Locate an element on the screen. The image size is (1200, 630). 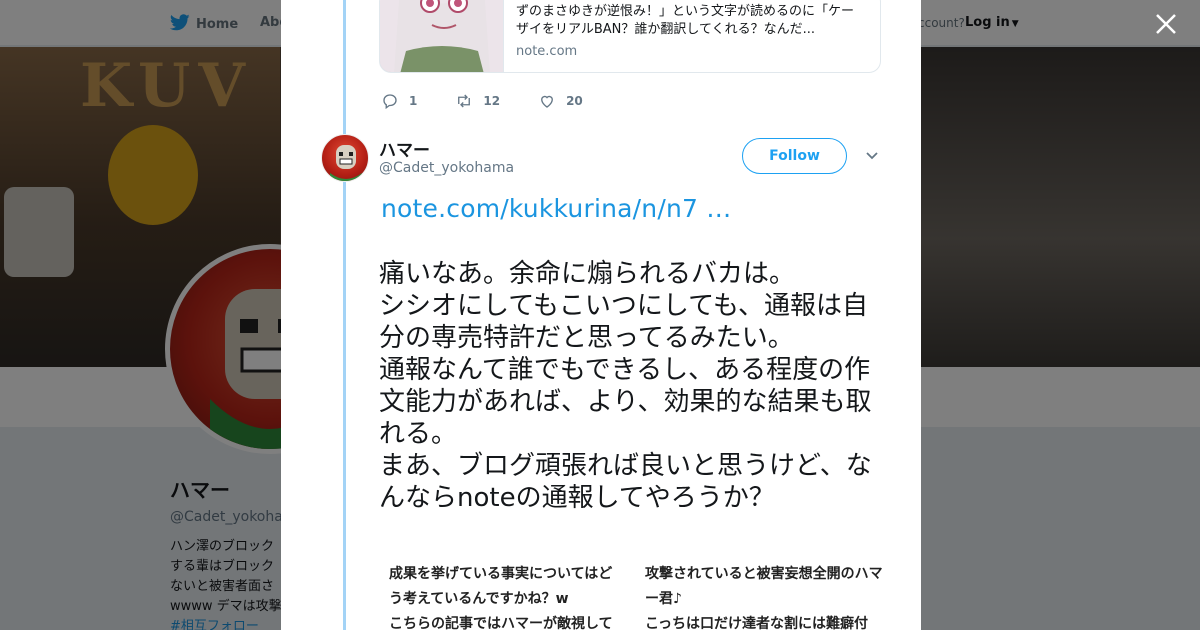
tweet-author-avatar is located at coordinates (345, 158).